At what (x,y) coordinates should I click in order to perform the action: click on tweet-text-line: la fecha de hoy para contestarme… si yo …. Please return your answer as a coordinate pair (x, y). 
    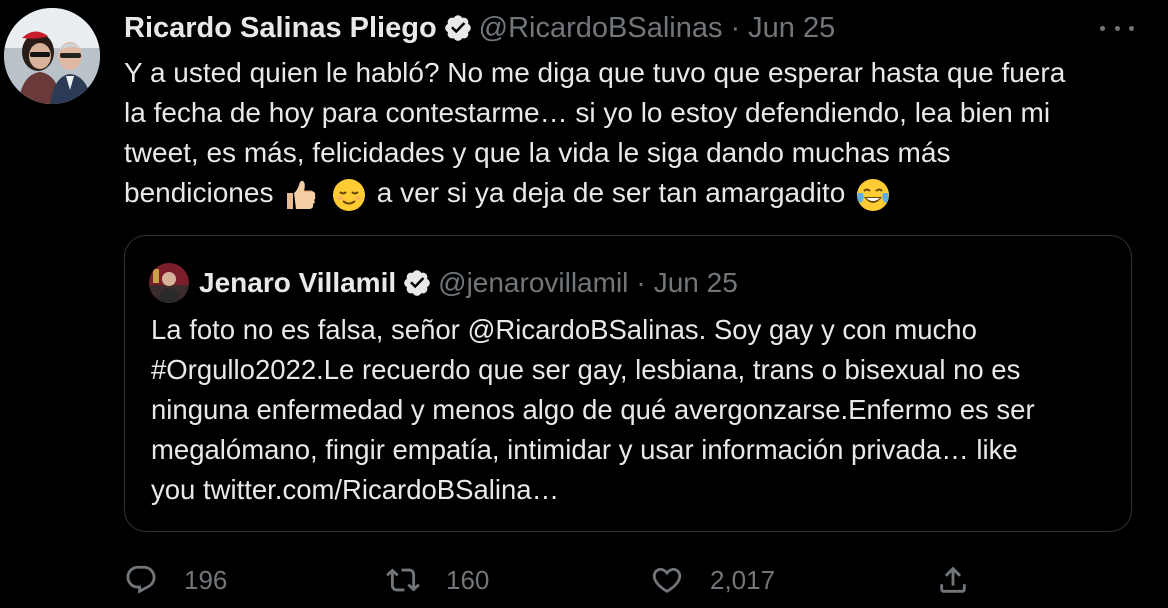
    Looking at the image, I should click on (587, 112).